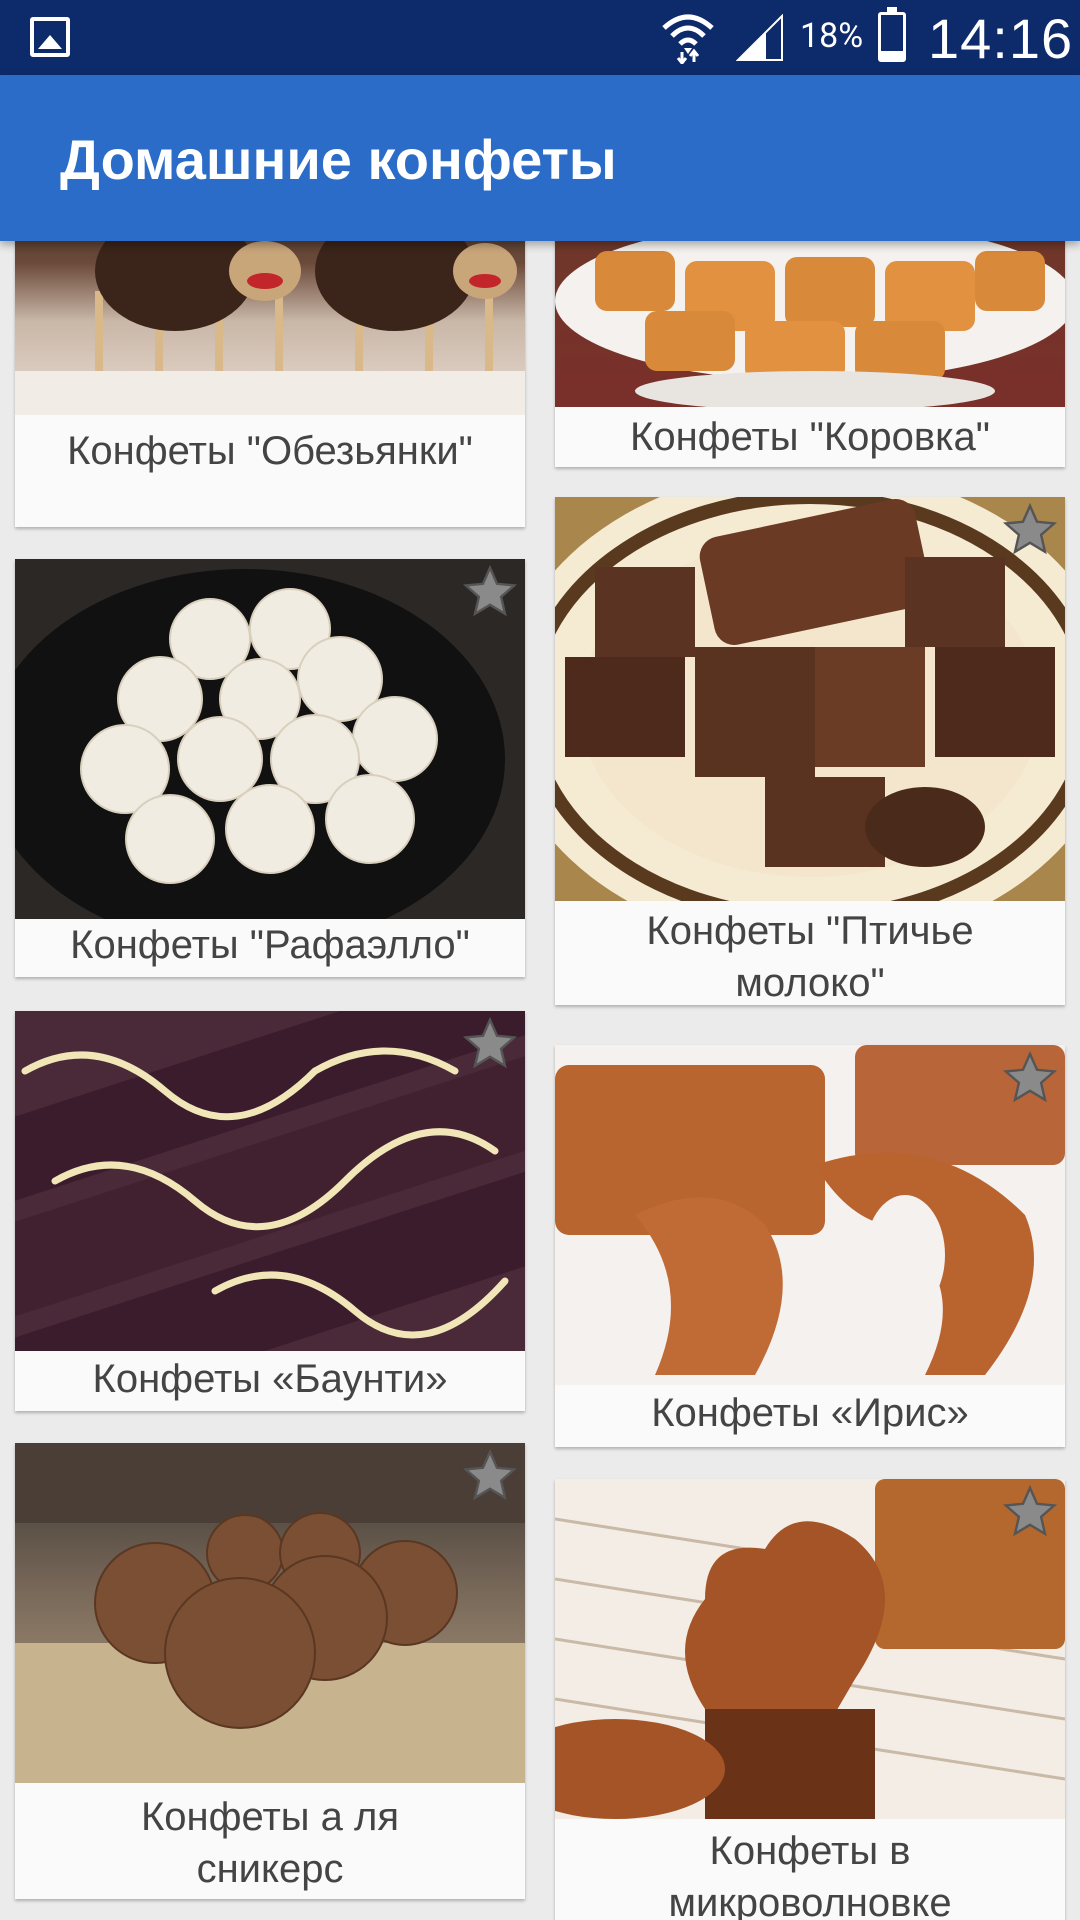  I want to click on recipe-title: Конфеты "Коровка", so click(810, 437).